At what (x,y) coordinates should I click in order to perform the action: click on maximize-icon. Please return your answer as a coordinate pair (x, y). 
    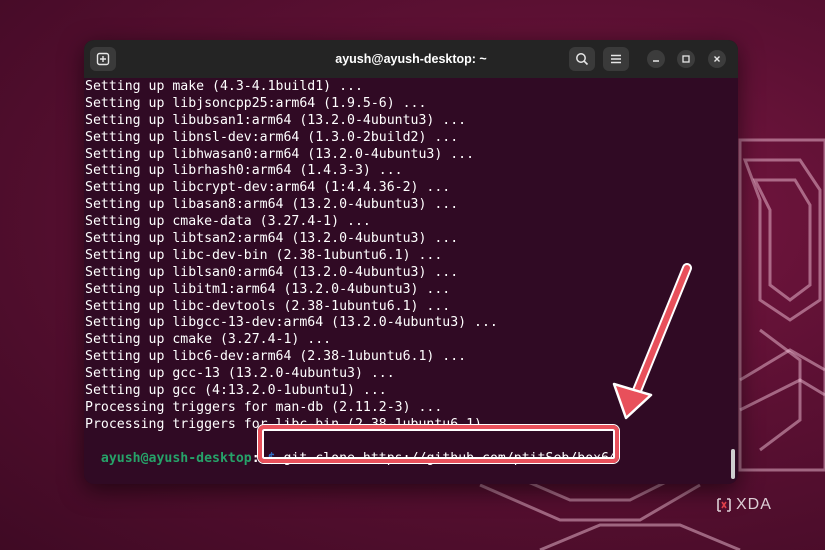
    Looking at the image, I should click on (686, 59).